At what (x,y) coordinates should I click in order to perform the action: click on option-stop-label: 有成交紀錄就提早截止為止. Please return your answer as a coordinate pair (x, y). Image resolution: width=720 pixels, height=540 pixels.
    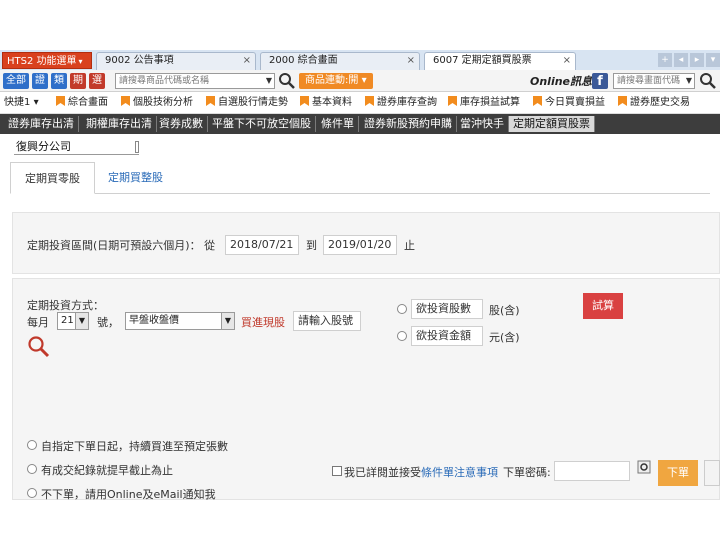
    Looking at the image, I should click on (107, 470).